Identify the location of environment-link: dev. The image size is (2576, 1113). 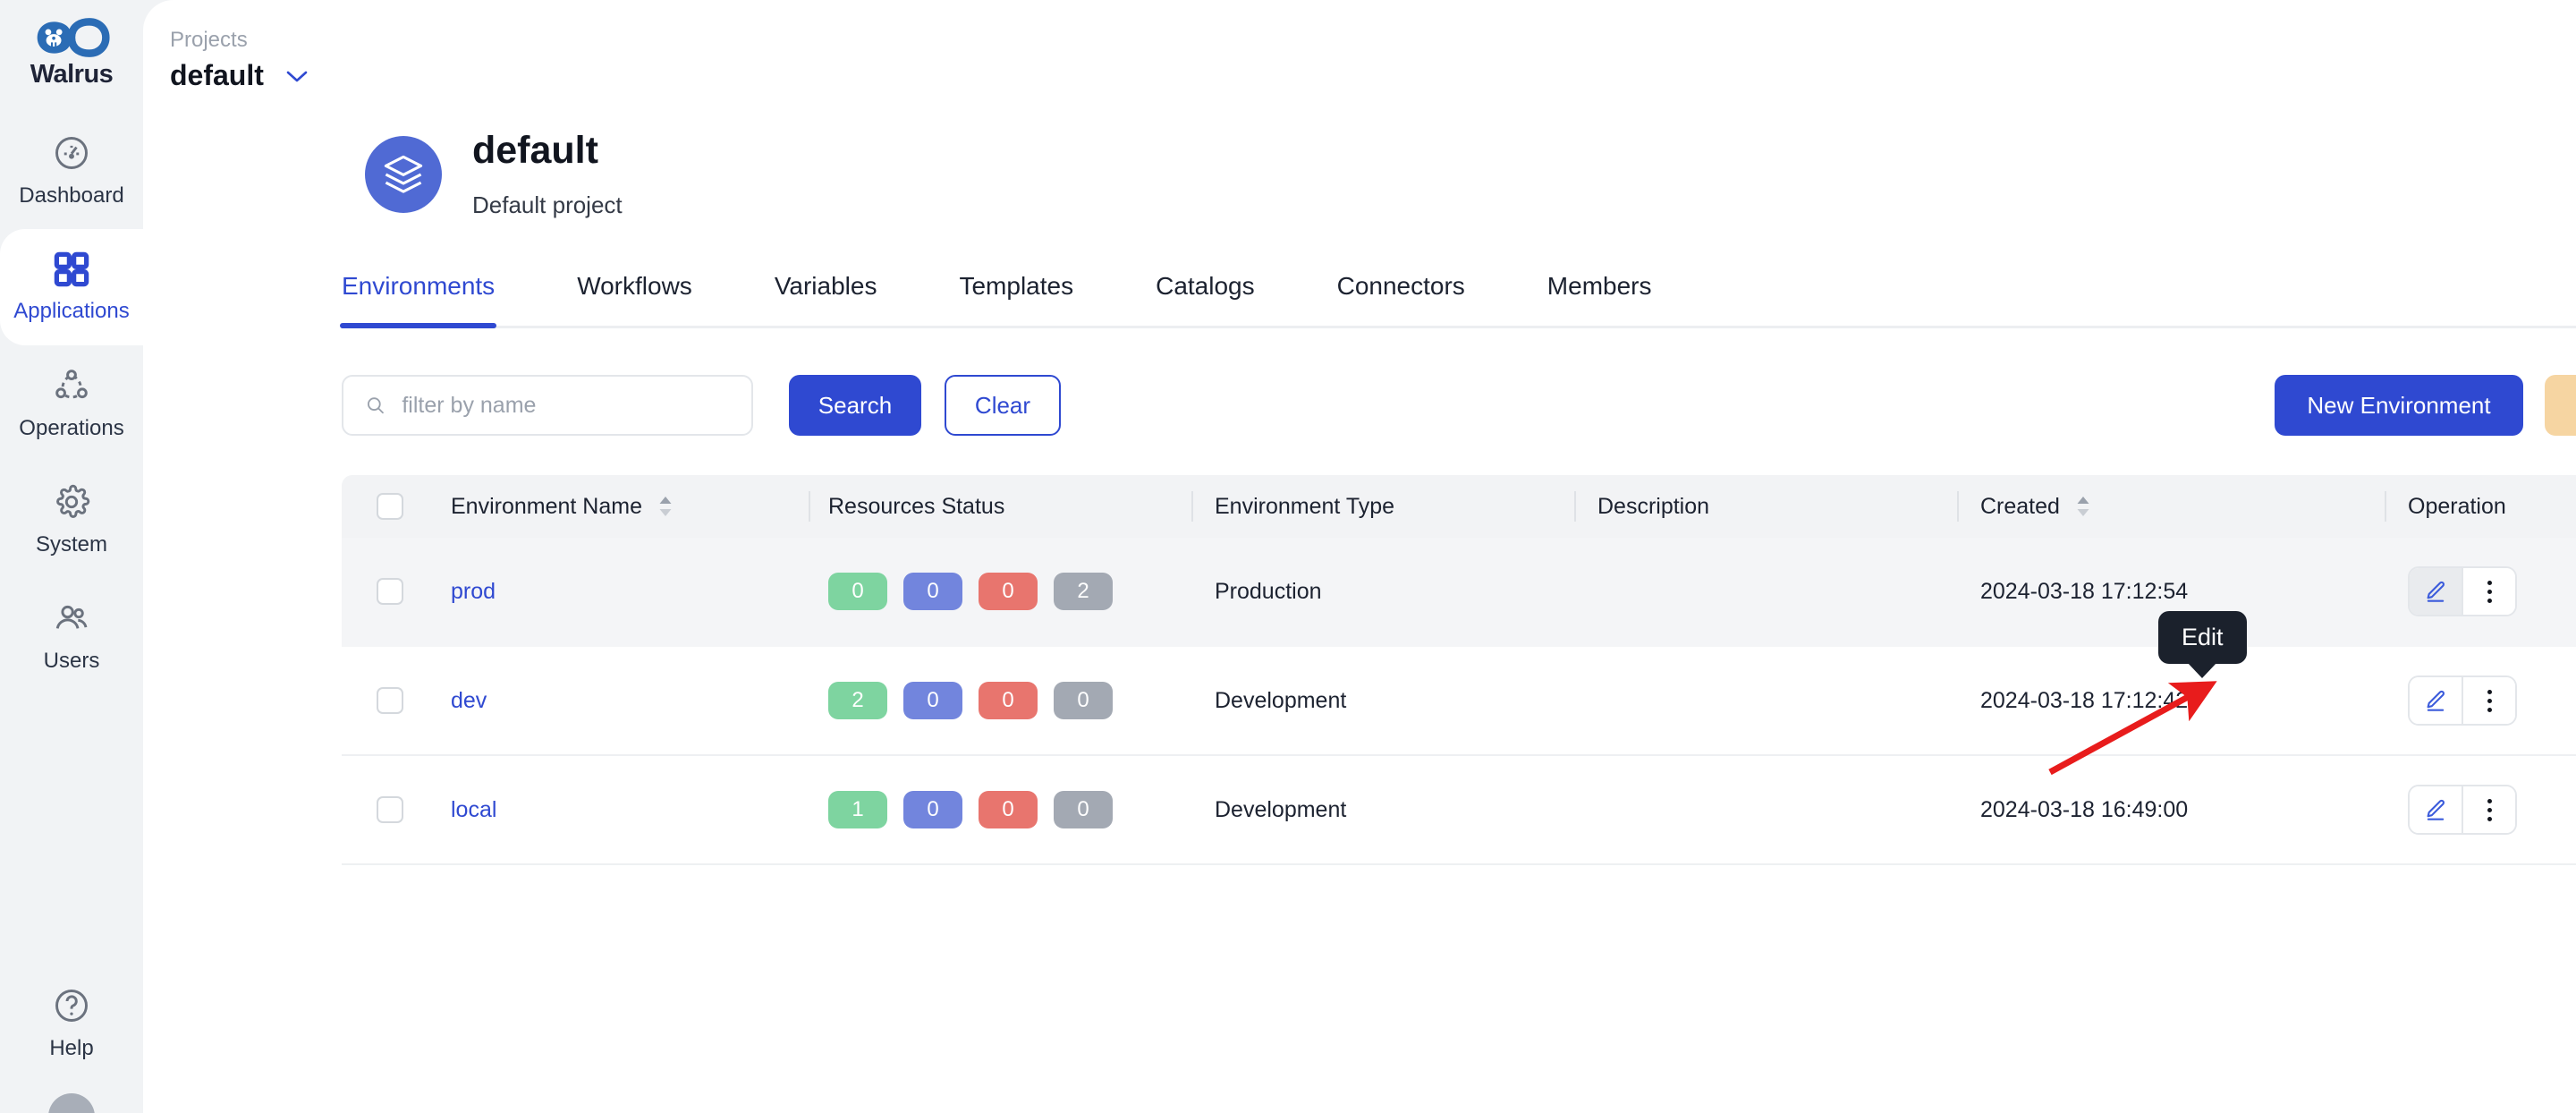
(469, 700).